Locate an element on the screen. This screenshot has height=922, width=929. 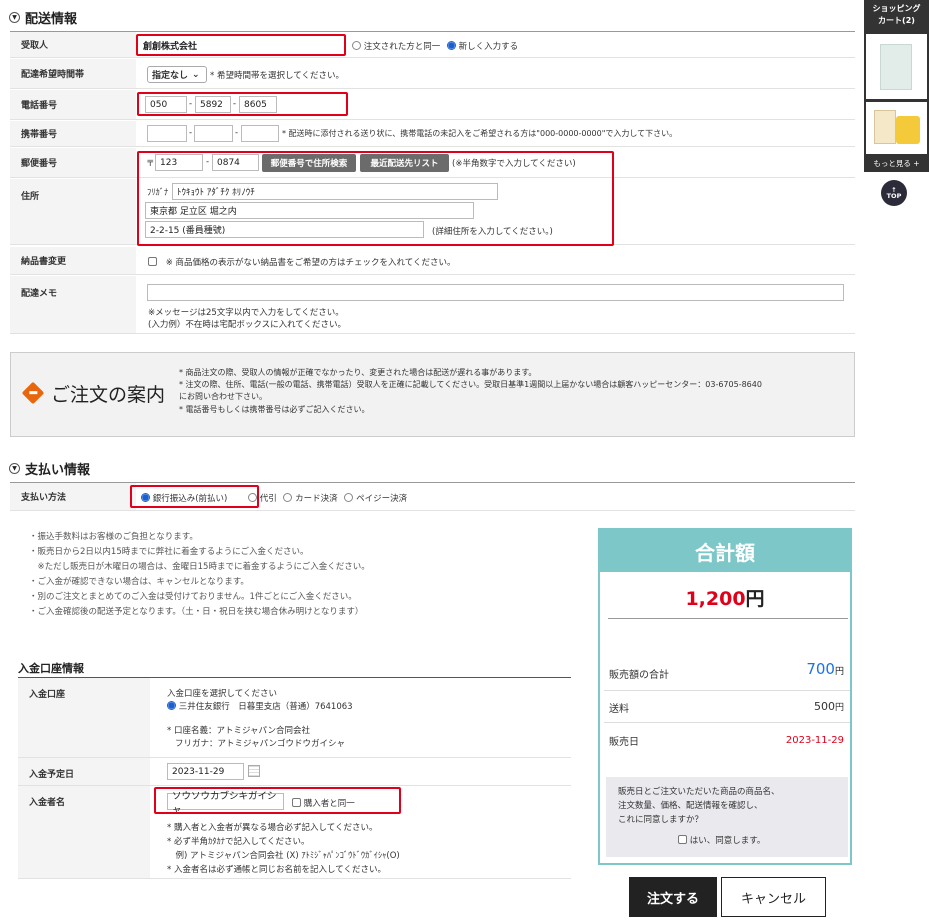
sale-date-label: 販売日 is located at coordinates (624, 742).